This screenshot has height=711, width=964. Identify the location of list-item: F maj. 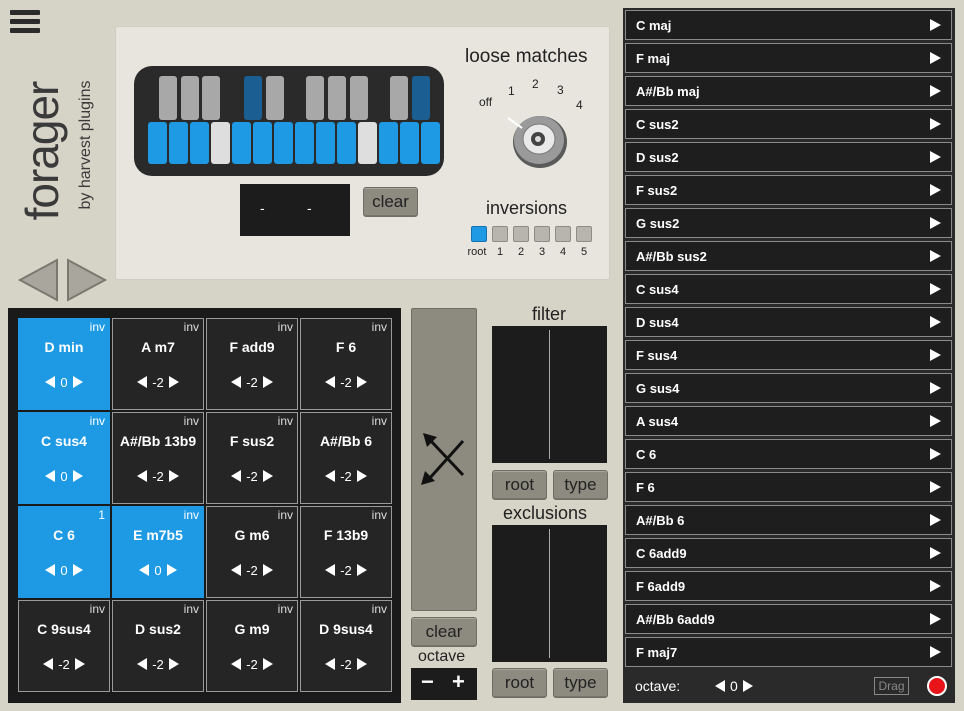
(788, 58).